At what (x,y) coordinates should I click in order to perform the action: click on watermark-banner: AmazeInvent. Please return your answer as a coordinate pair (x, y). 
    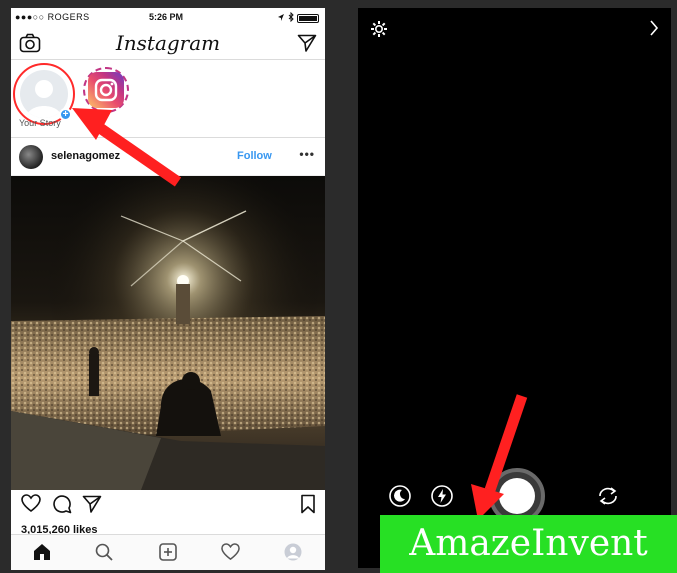
    Looking at the image, I should click on (528, 544).